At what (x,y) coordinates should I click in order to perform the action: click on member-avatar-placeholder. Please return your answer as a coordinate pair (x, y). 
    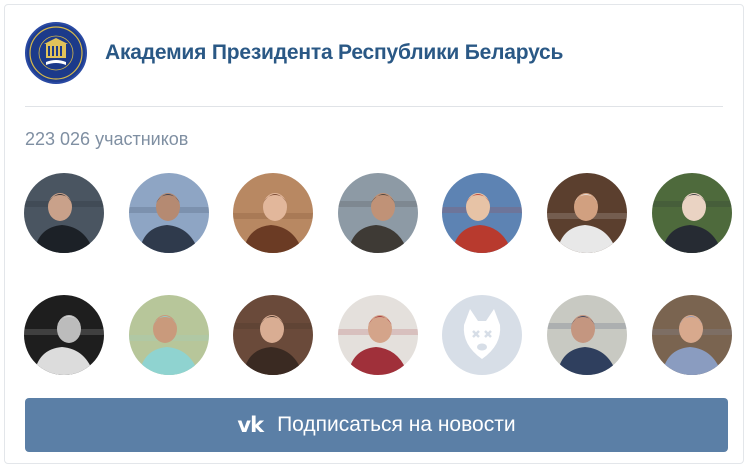
    Looking at the image, I should click on (482, 335).